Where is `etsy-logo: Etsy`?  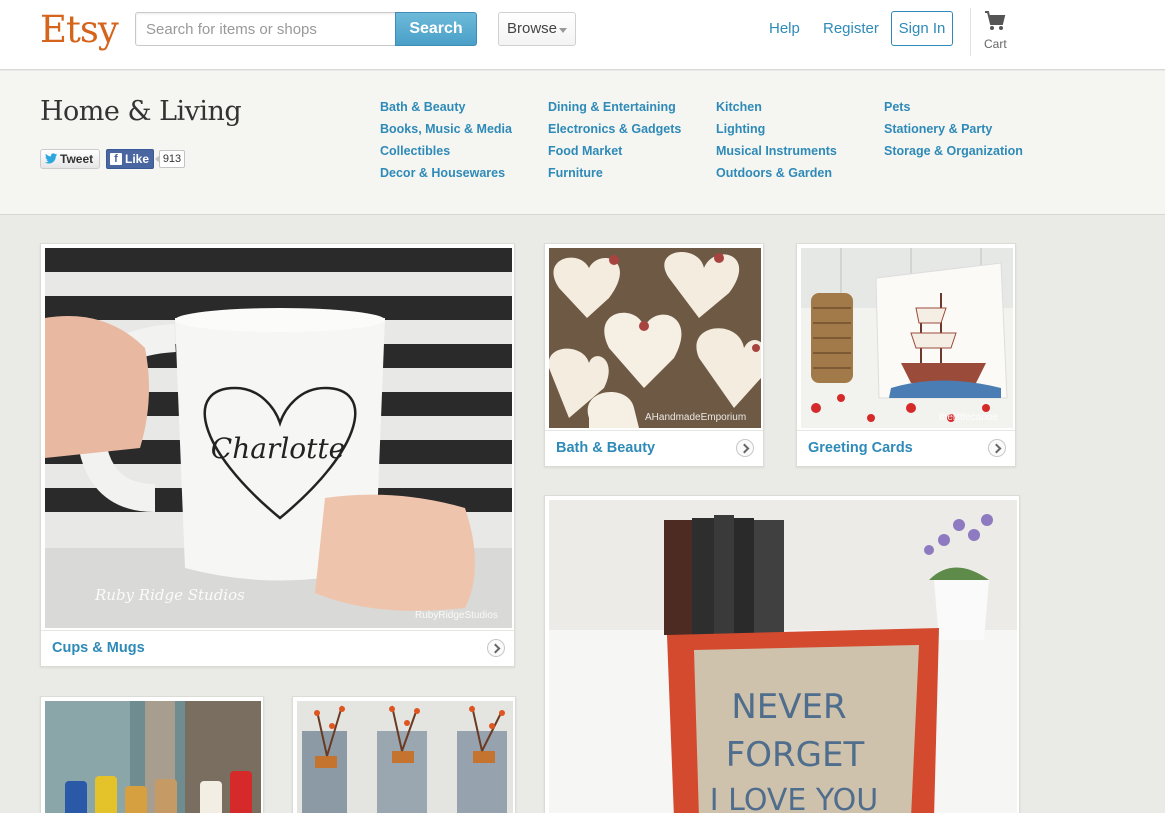
etsy-logo: Etsy is located at coordinates (79, 29).